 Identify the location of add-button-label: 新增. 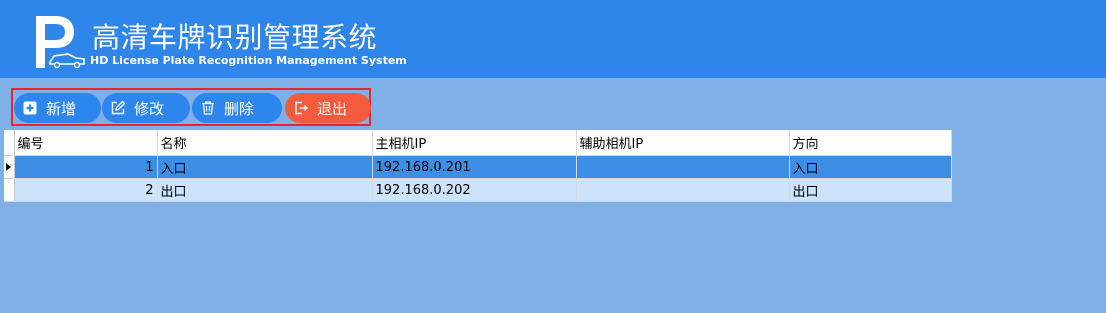
(61, 108).